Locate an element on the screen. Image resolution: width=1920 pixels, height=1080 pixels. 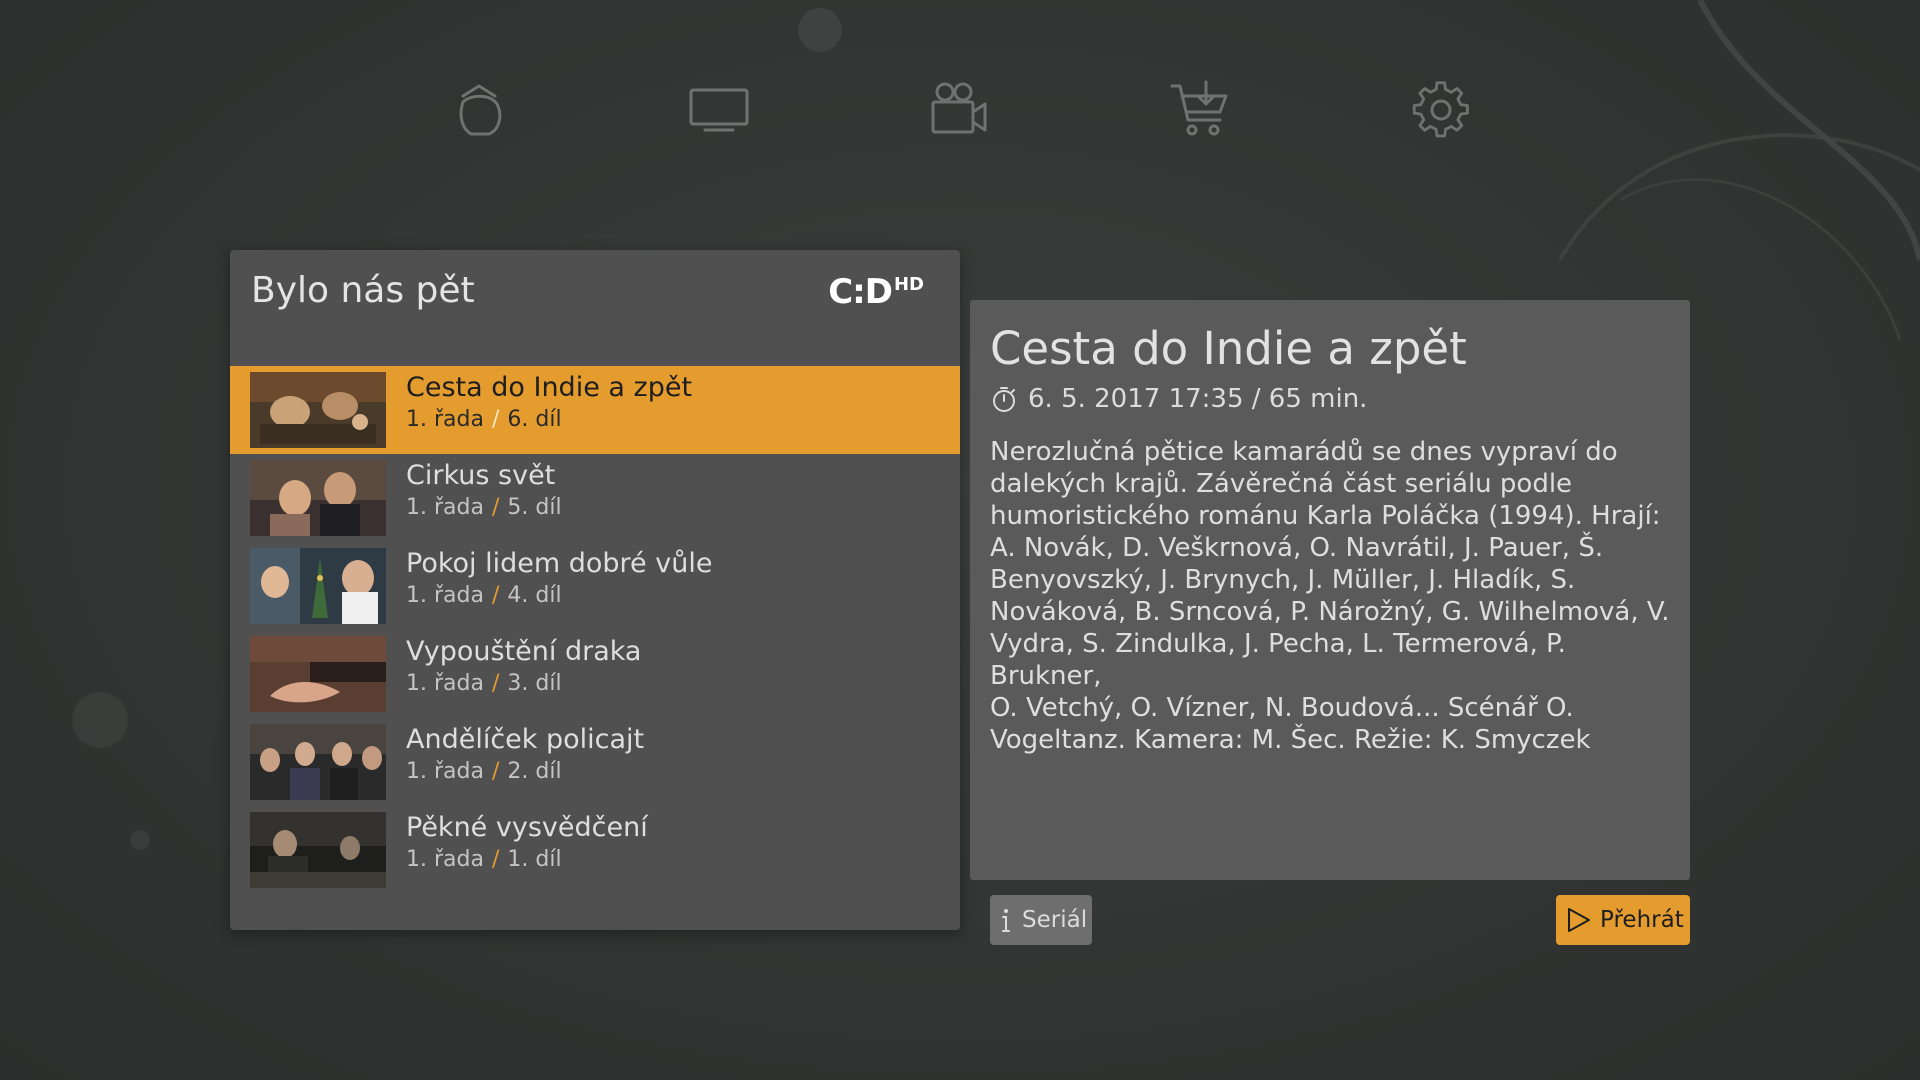
gear-icon is located at coordinates (1440, 109).